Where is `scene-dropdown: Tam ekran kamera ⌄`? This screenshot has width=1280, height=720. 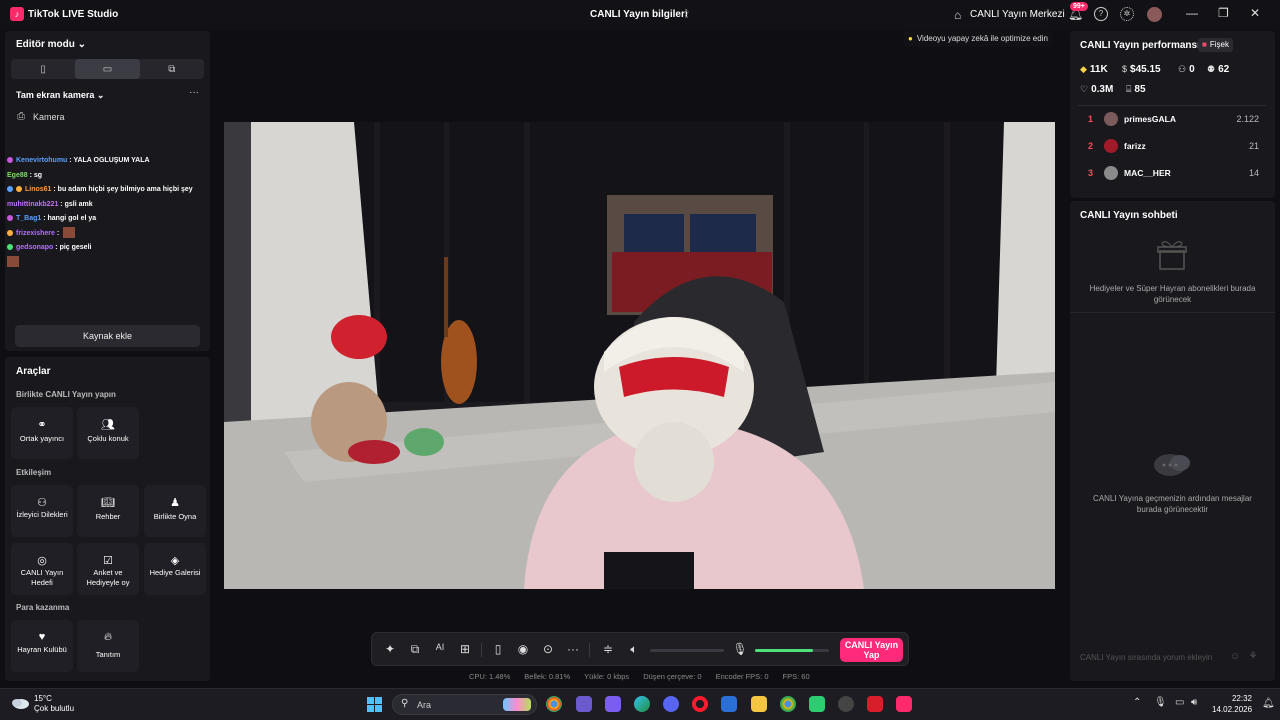
scene-dropdown: Tam ekran kamera ⌄ is located at coordinates (60, 95).